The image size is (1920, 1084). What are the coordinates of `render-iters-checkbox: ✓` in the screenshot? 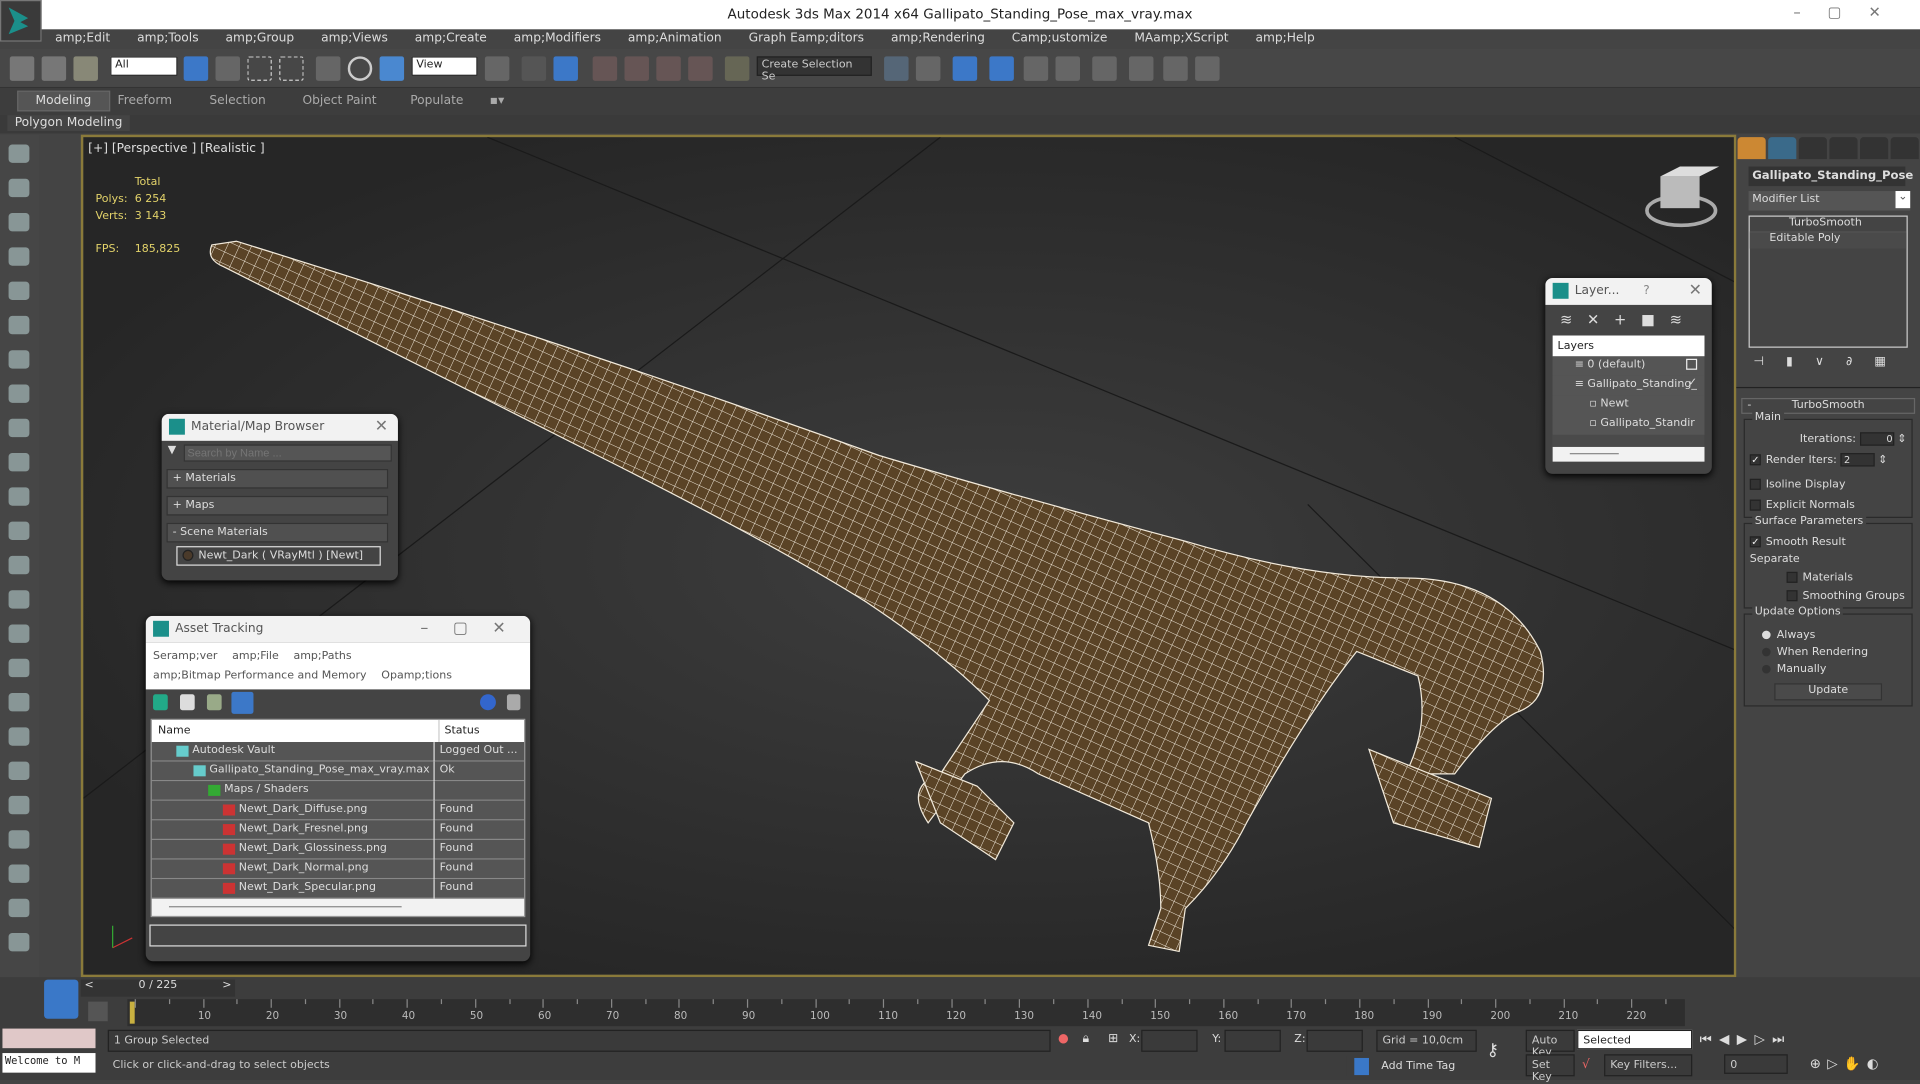 It's located at (1755, 460).